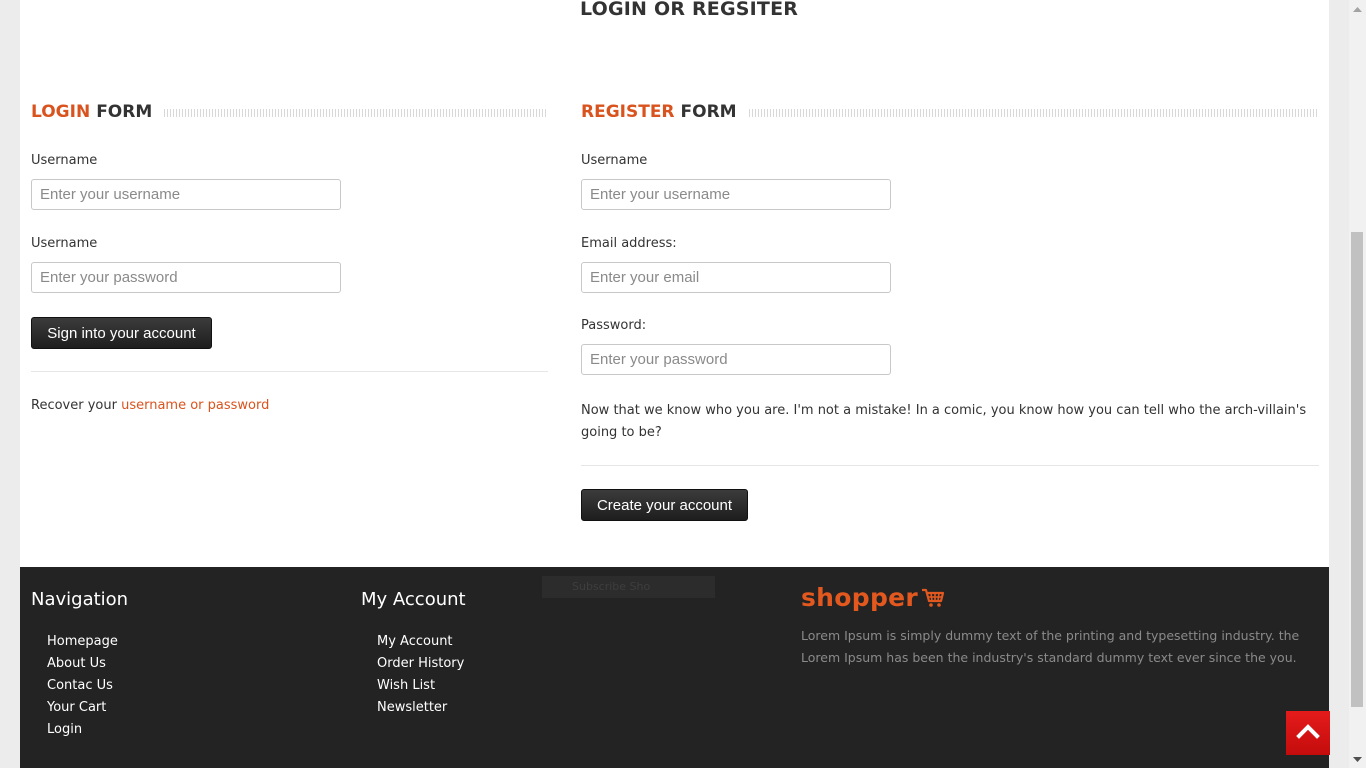 Image resolution: width=1366 pixels, height=768 pixels. Describe the element at coordinates (76, 707) in the screenshot. I see `footer-nav-your-cart: Your Cart` at that location.